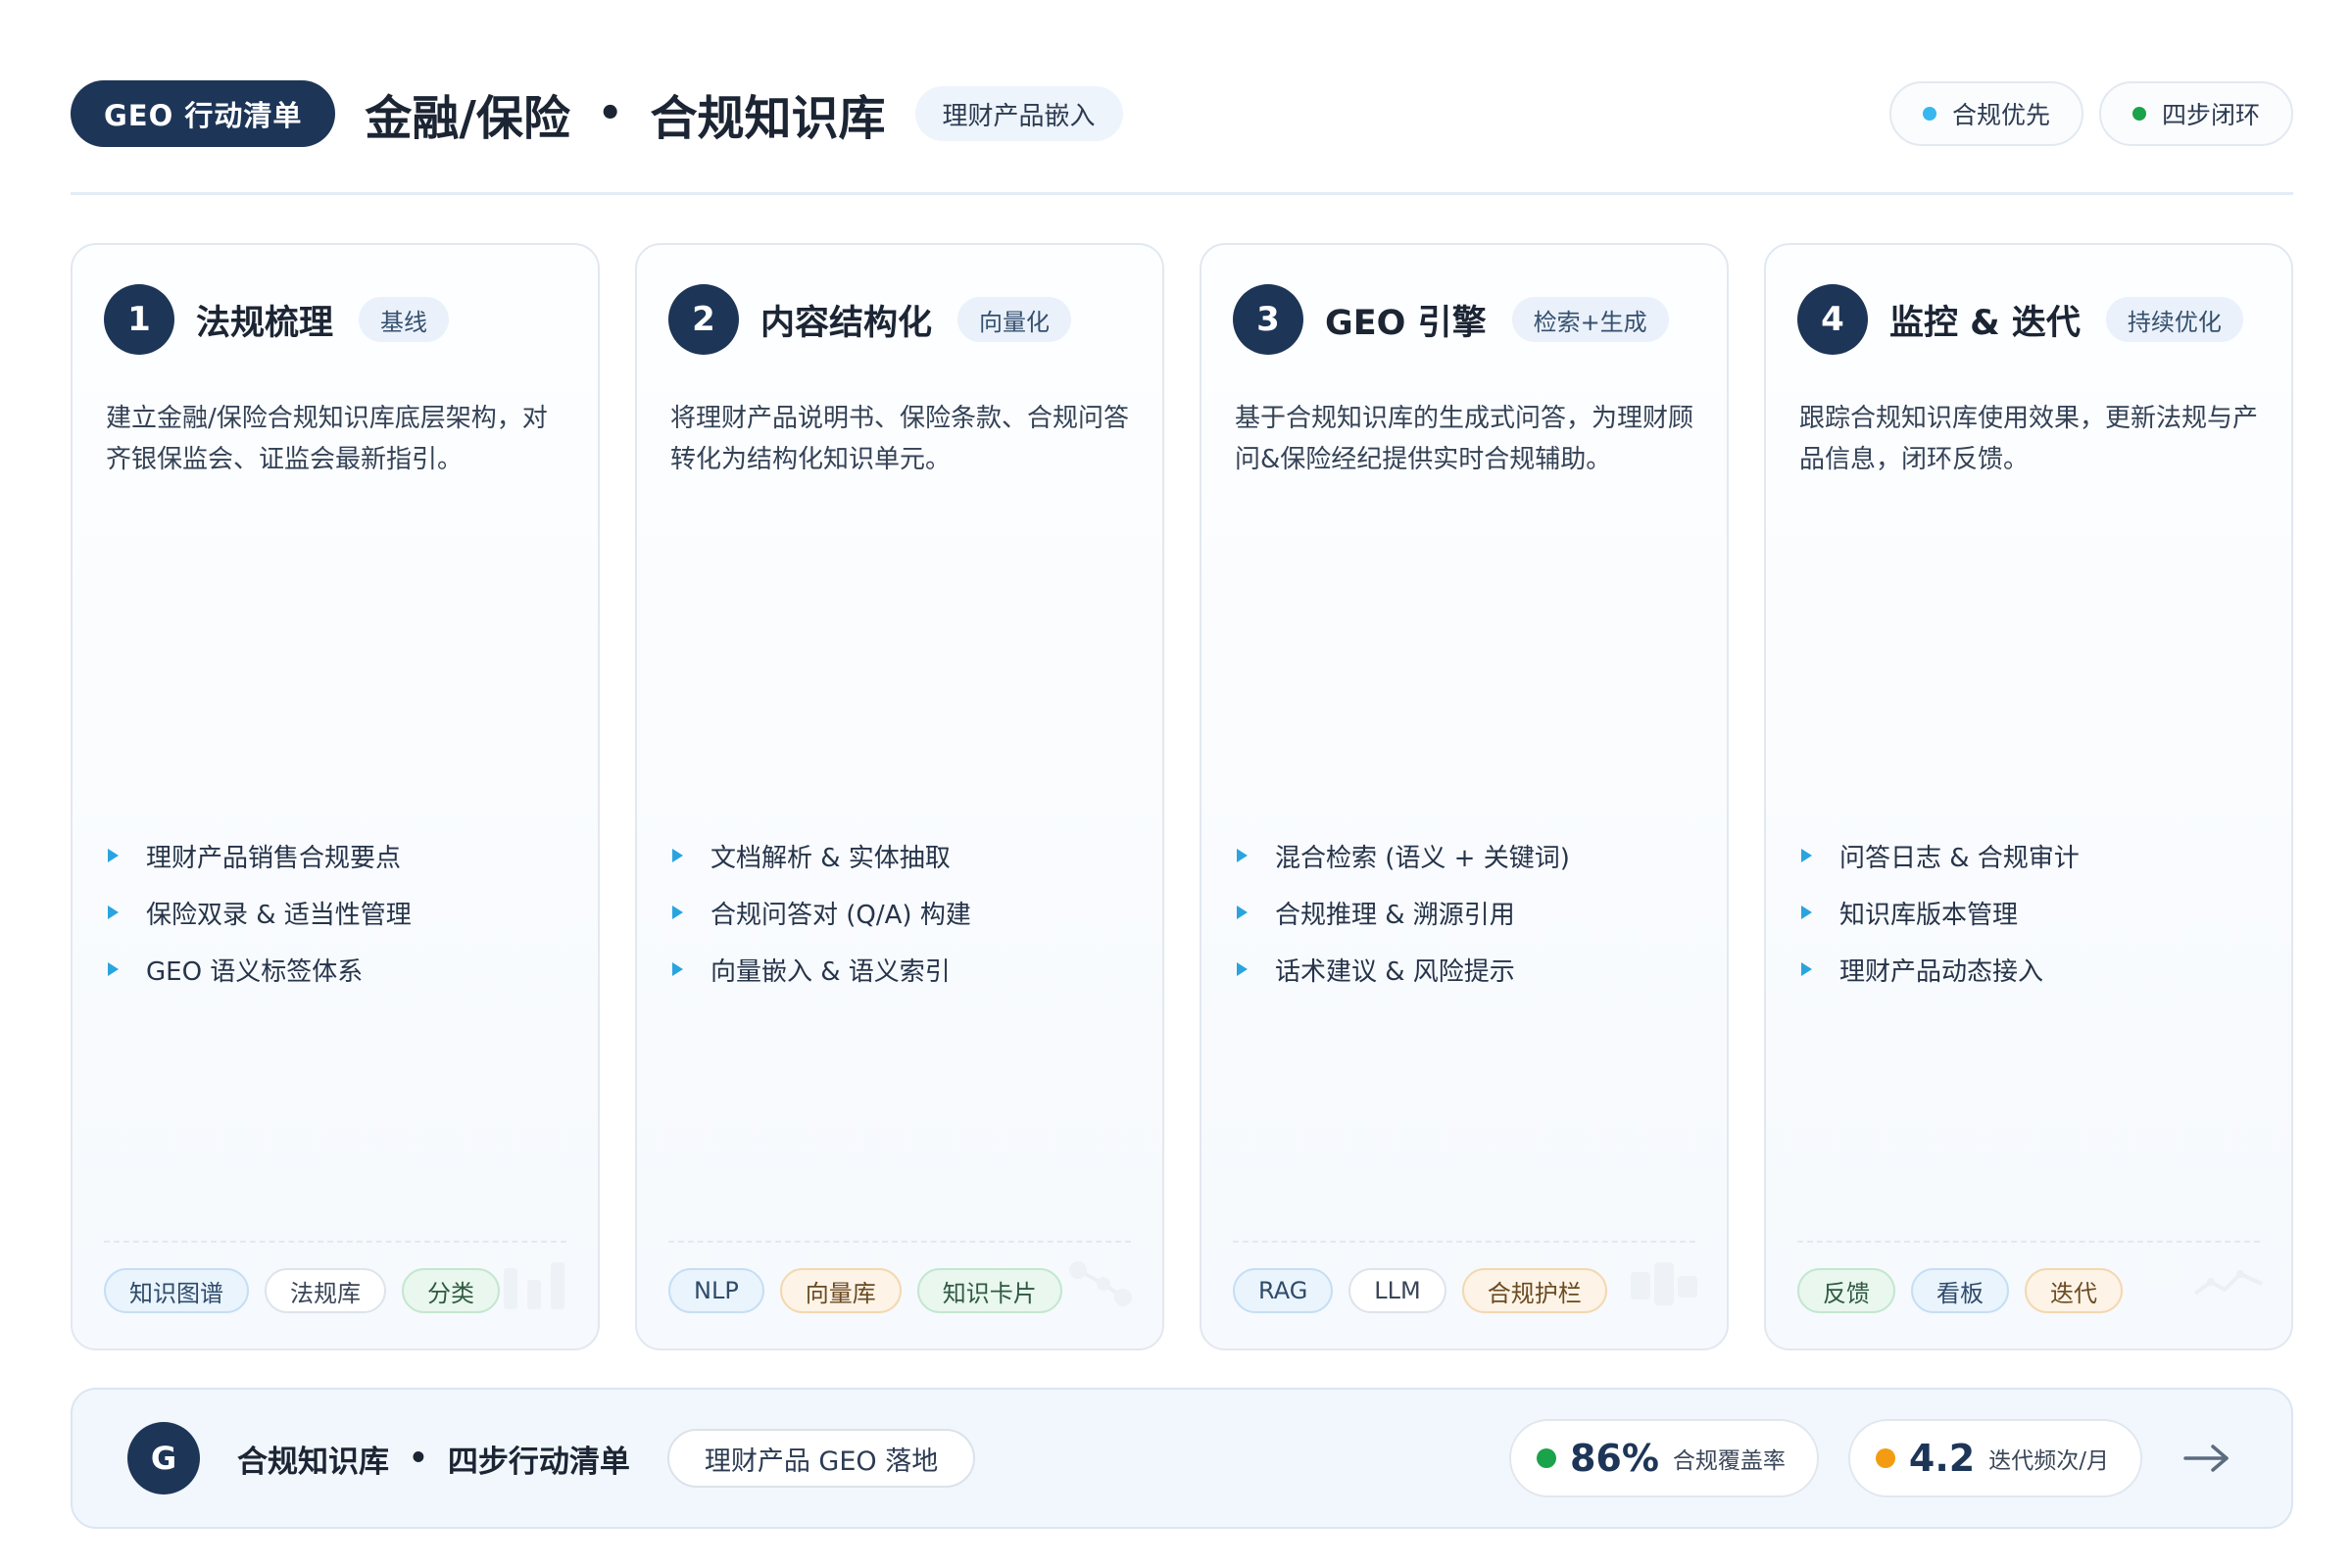 The height and width of the screenshot is (1568, 2352). I want to click on metrics-group: 86% 合规覆盖率 4.2 迭代频次/月, so click(1872, 1458).